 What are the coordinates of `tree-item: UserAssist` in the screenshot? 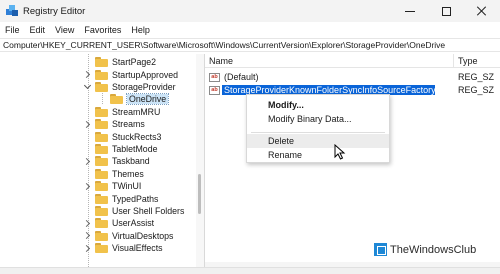 It's located at (118, 223).